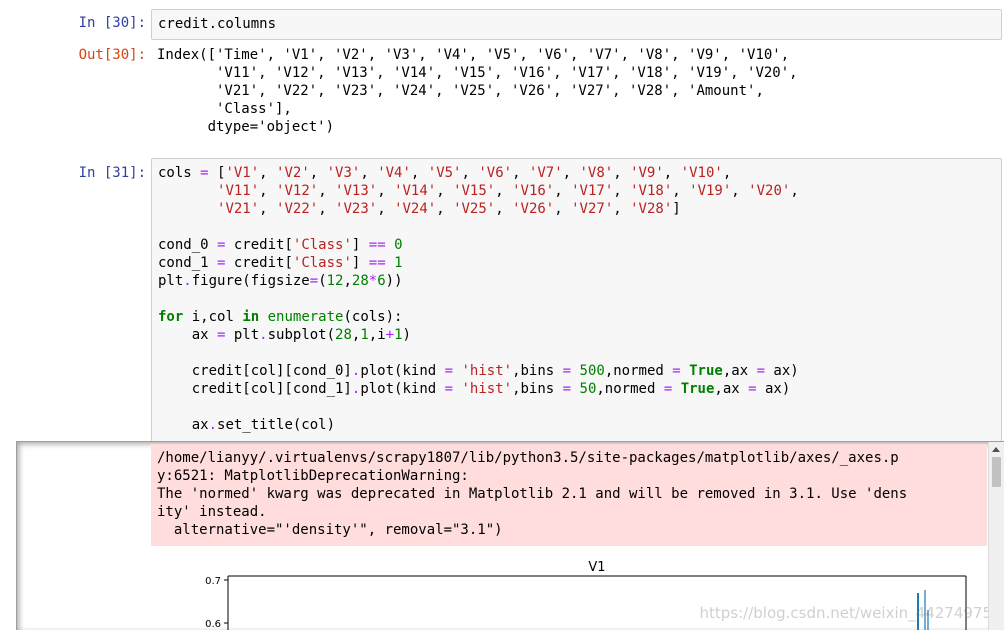  I want to click on cell-30-output-prompt: Out[30]:, so click(112, 55).